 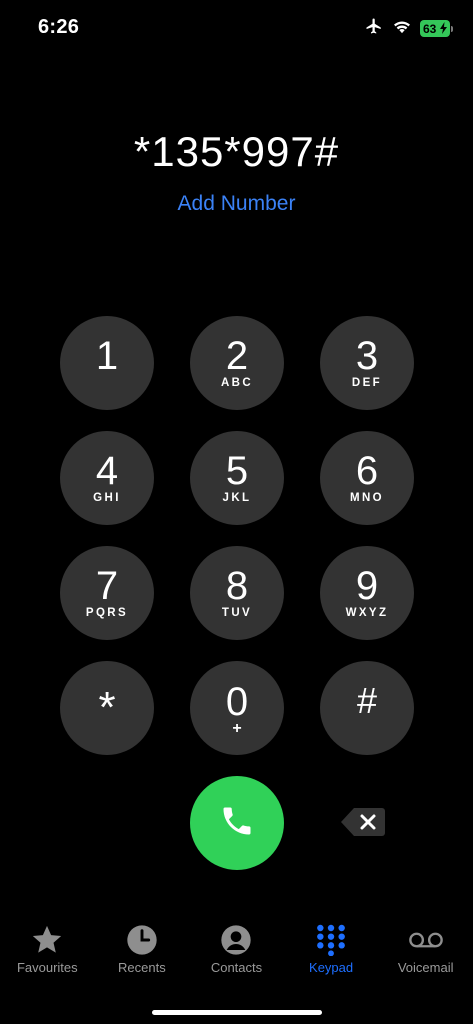 I want to click on key-star: *, so click(x=107, y=708).